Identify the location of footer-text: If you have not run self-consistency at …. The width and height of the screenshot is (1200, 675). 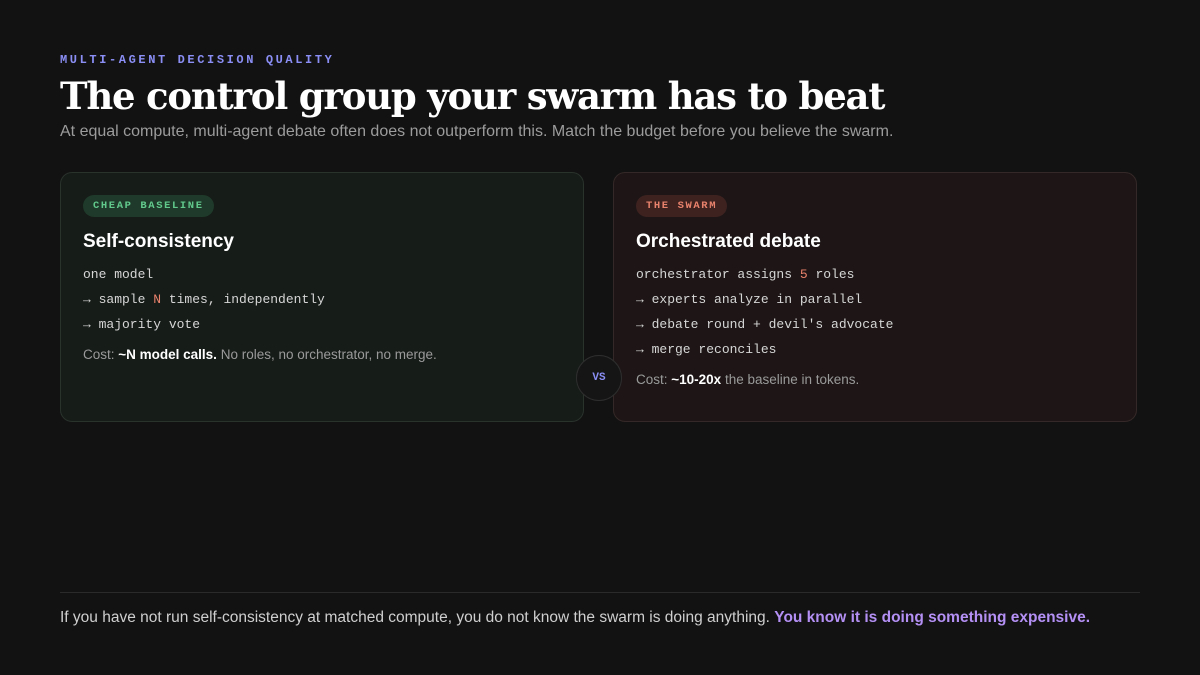
(417, 617).